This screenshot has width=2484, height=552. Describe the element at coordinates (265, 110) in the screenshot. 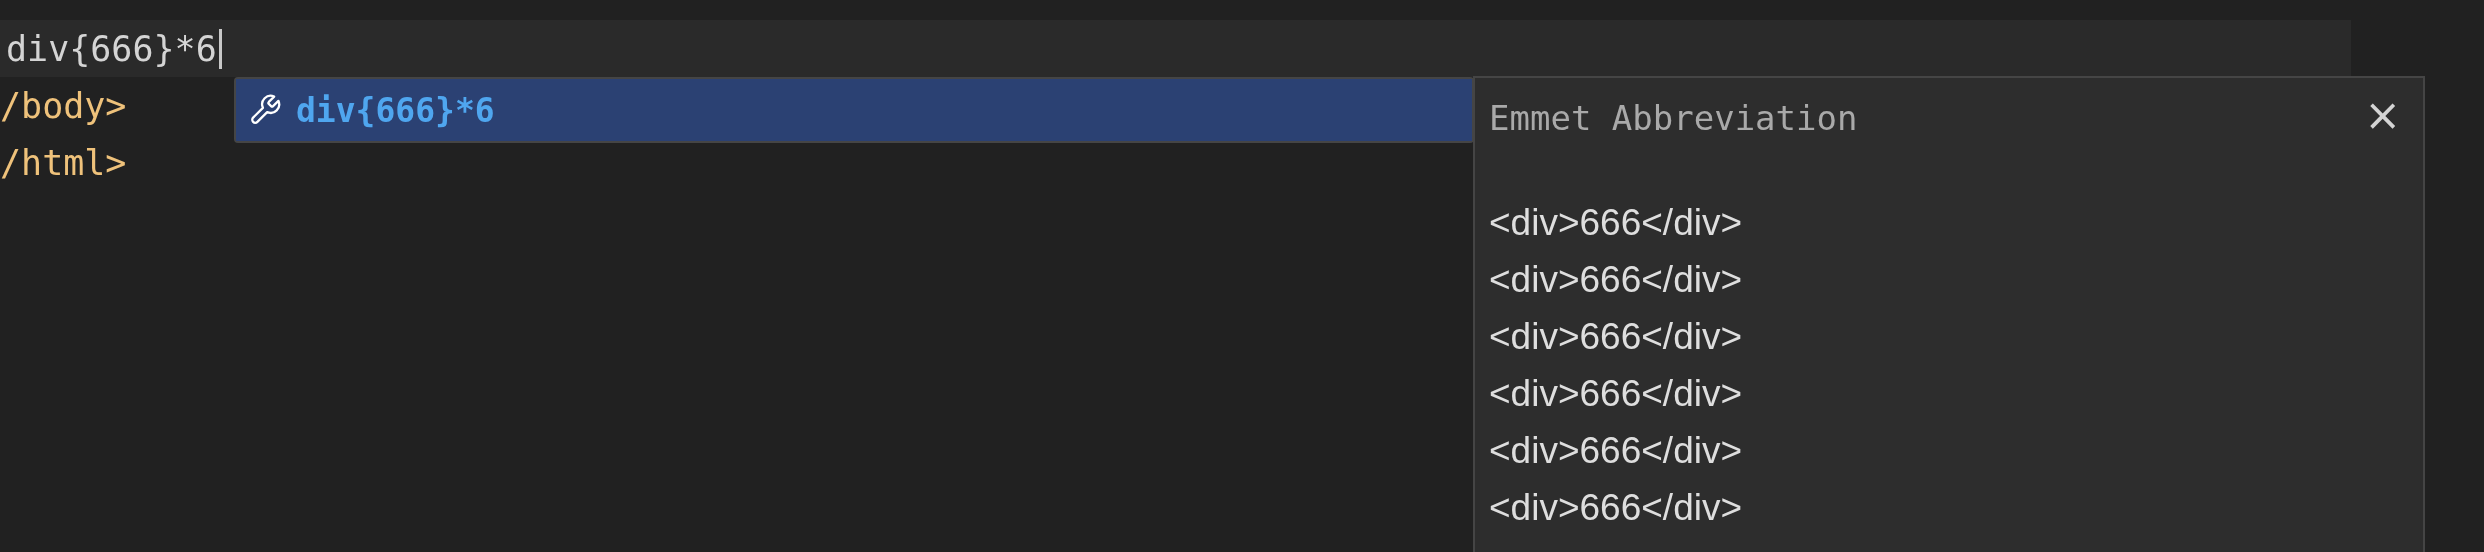

I see `wrench-icon` at that location.